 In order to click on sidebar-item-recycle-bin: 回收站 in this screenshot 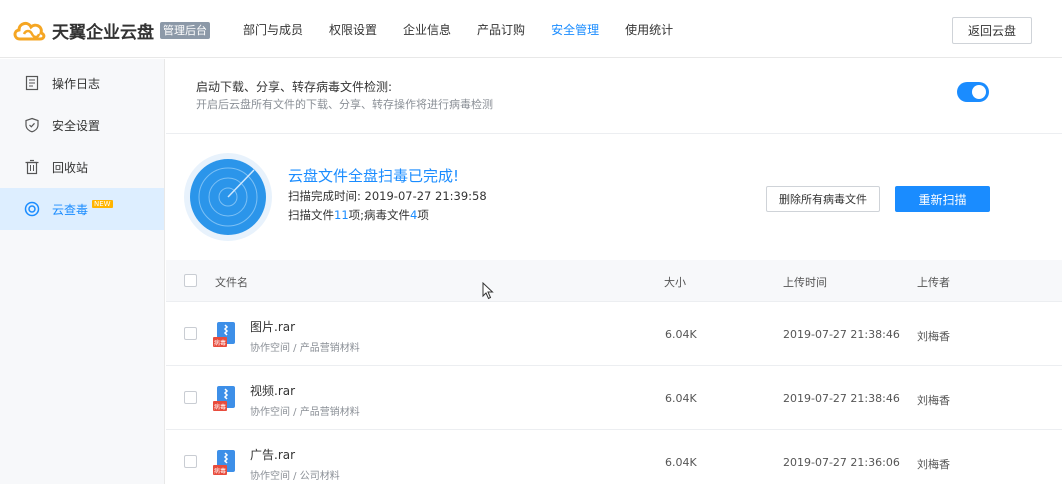, I will do `click(82, 167)`.